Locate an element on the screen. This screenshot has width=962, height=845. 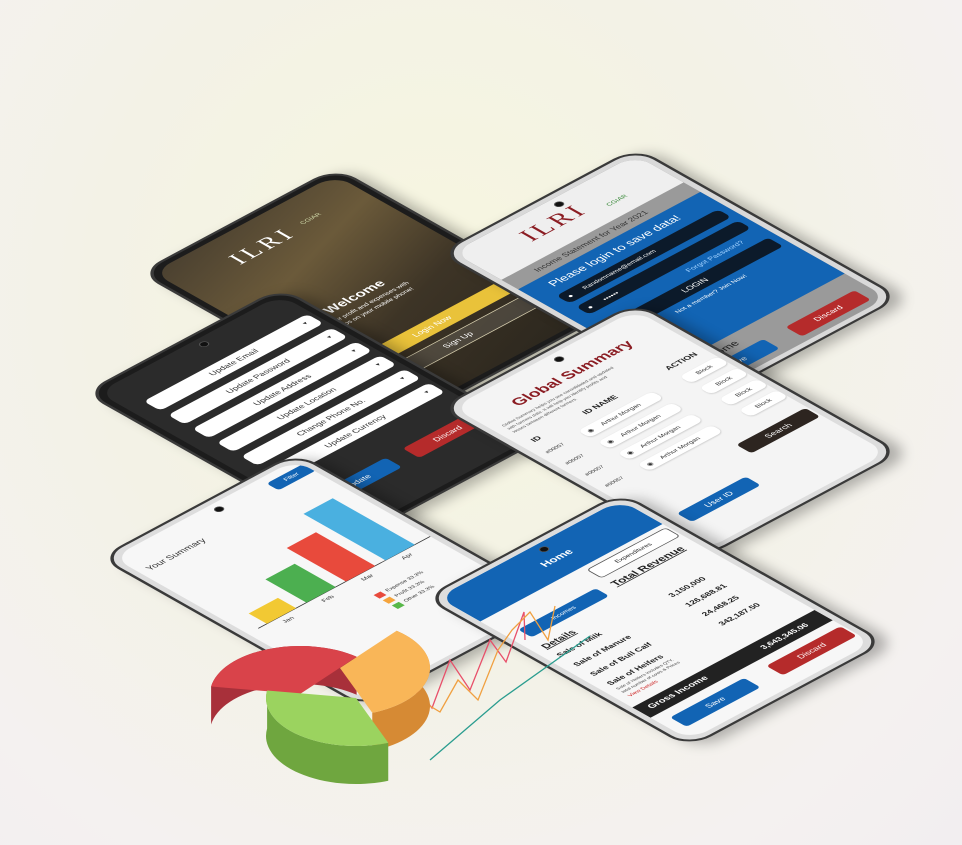
col-id-header: ID is located at coordinates (536, 439).